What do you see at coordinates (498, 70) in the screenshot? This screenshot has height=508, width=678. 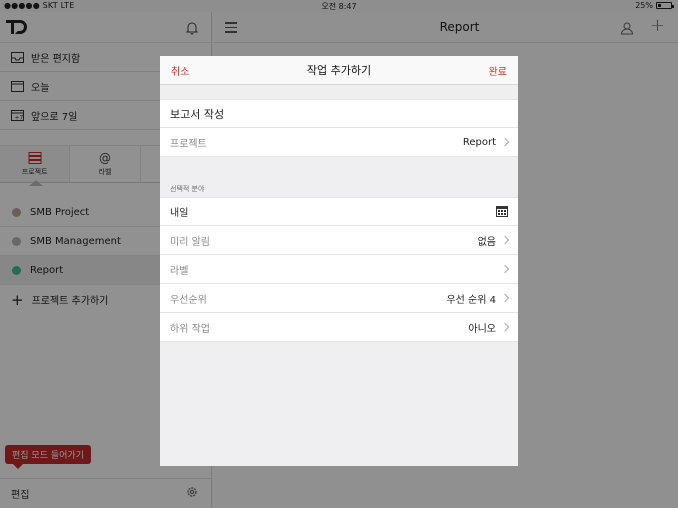 I see `done-button: 완료` at bounding box center [498, 70].